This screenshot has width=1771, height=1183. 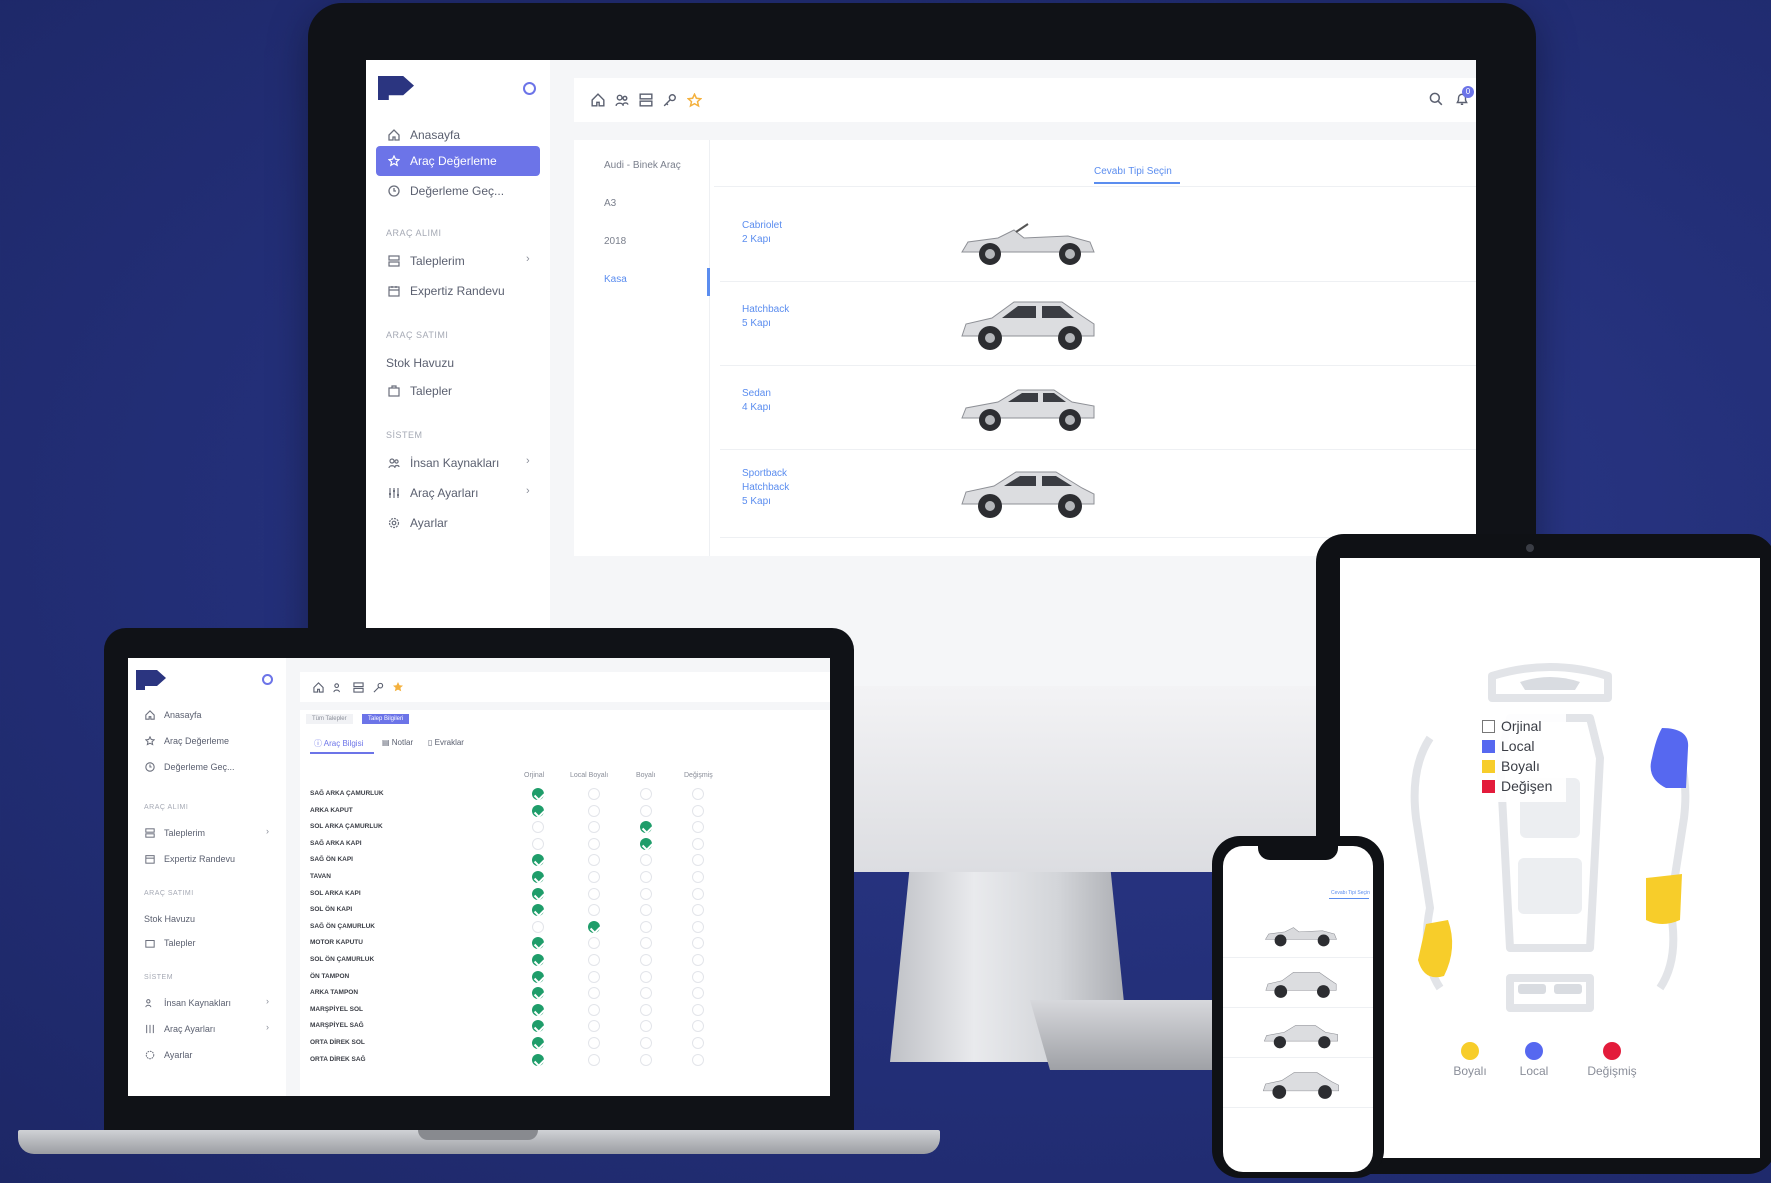 What do you see at coordinates (397, 742) in the screenshot?
I see `subtab-notlar: ▤ Notlar` at bounding box center [397, 742].